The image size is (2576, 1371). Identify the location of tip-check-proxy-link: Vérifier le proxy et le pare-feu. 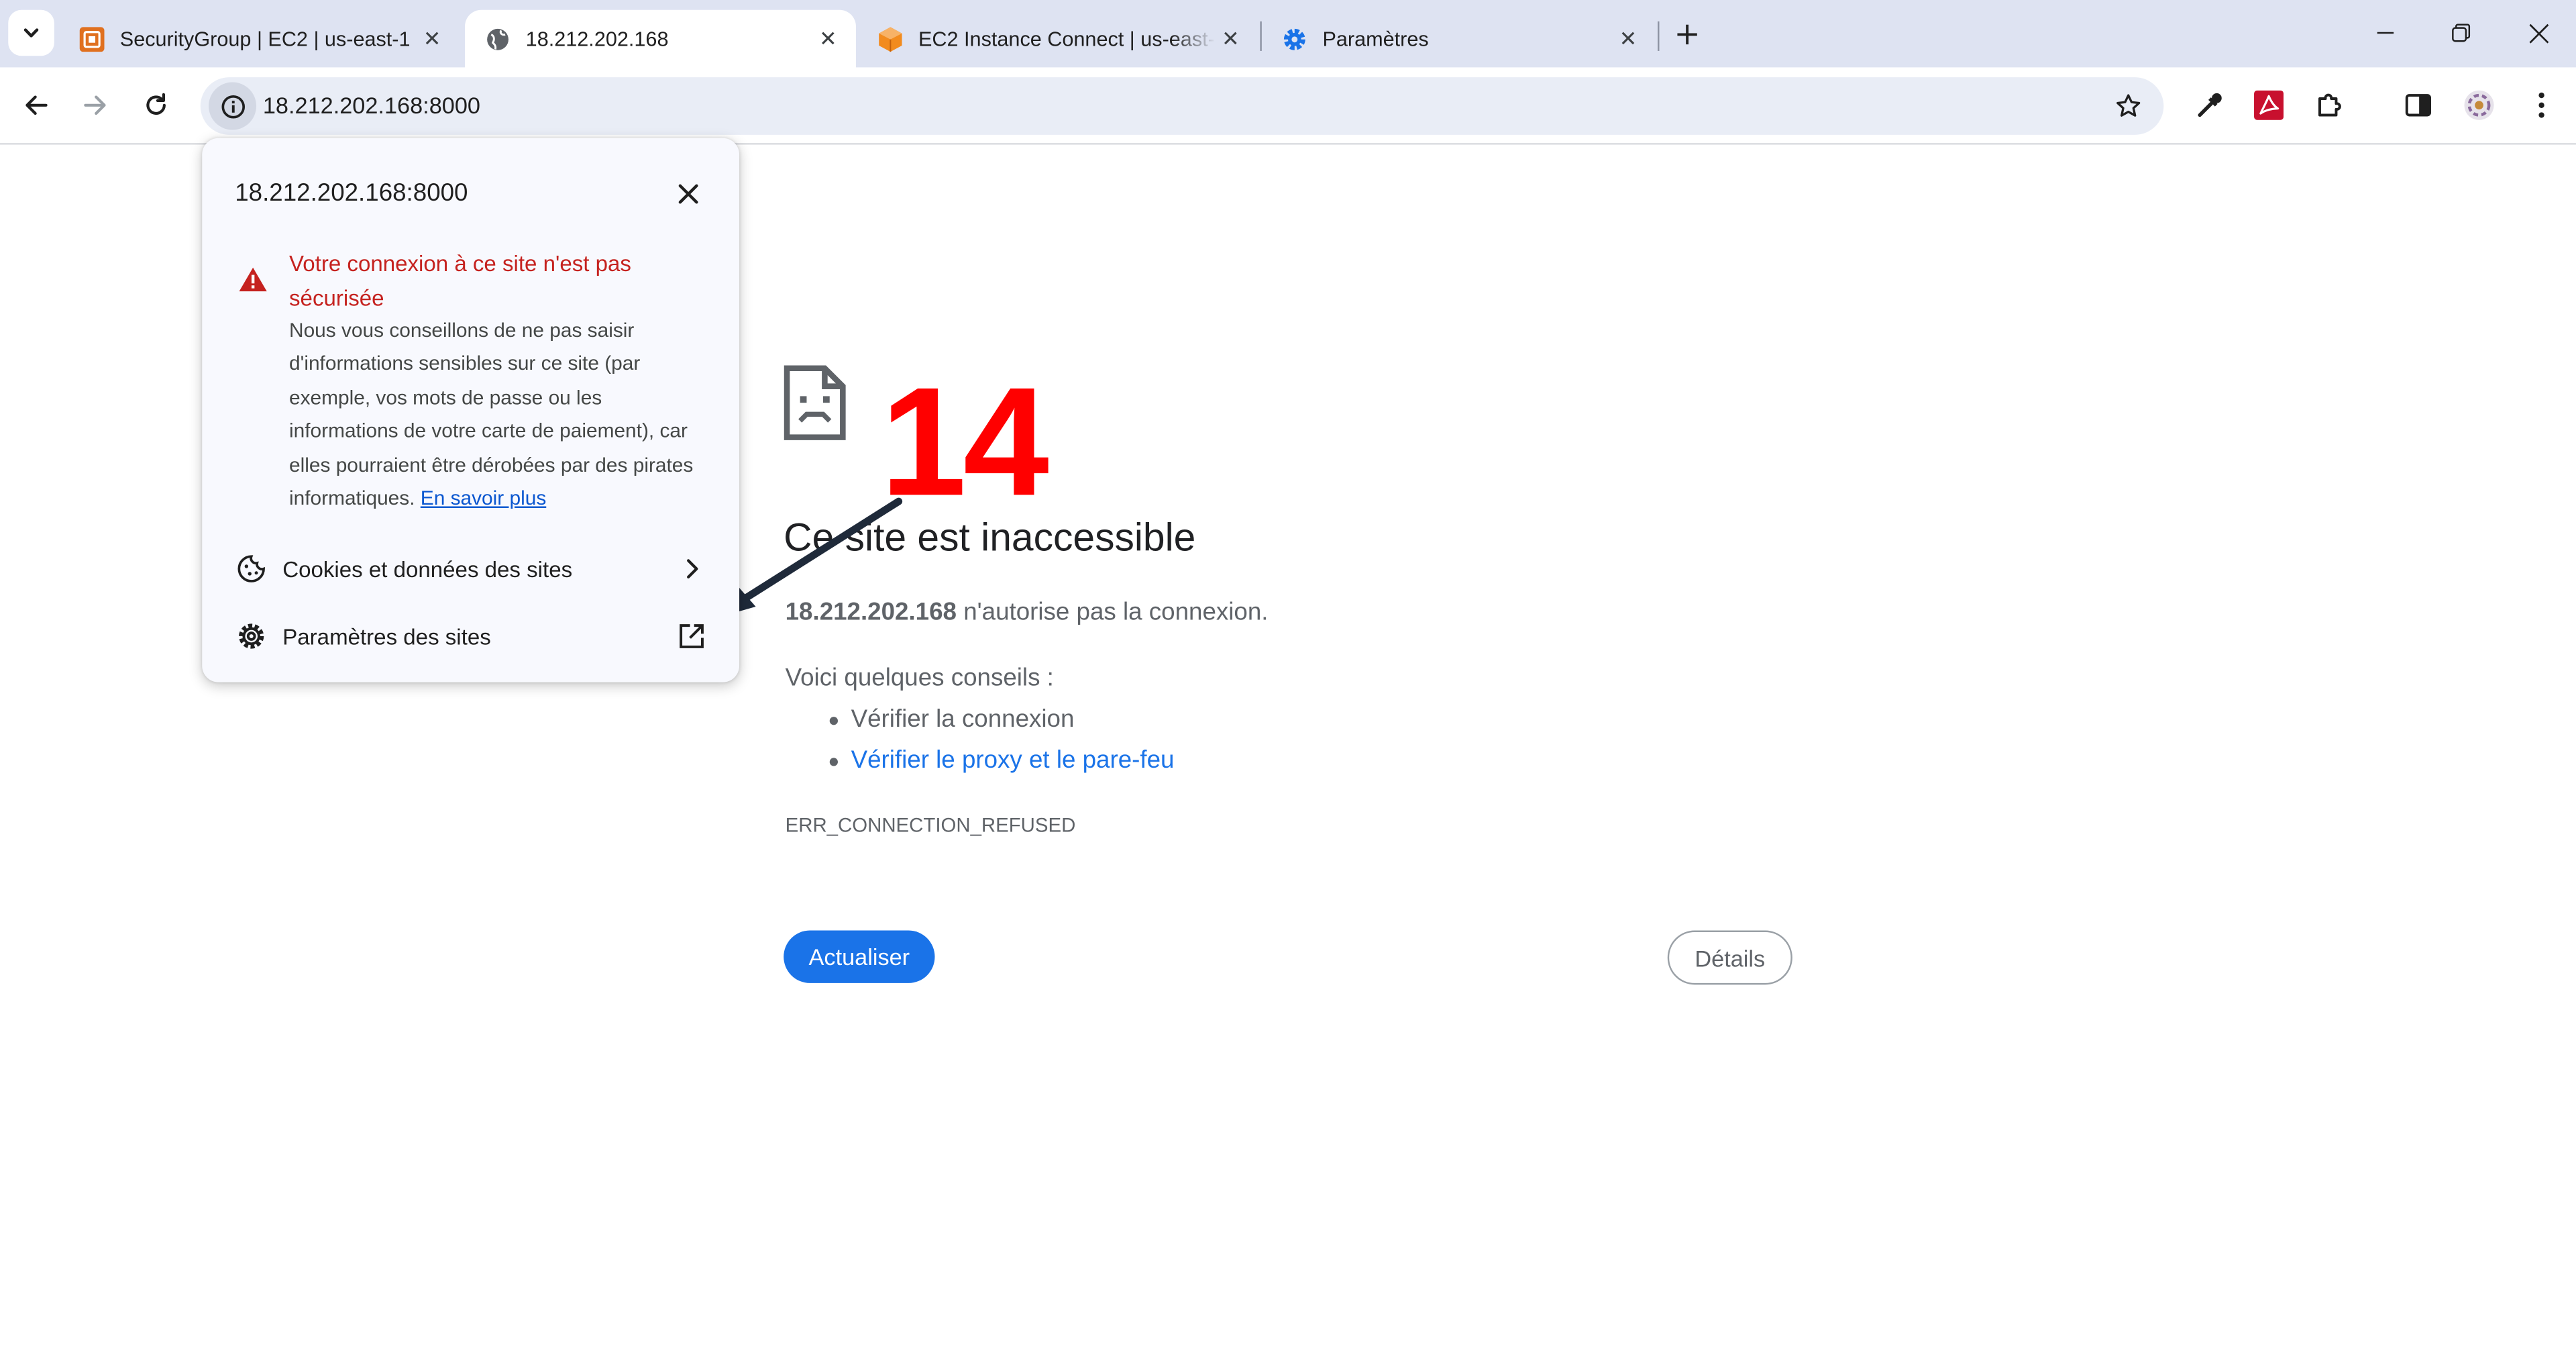
(980, 764).